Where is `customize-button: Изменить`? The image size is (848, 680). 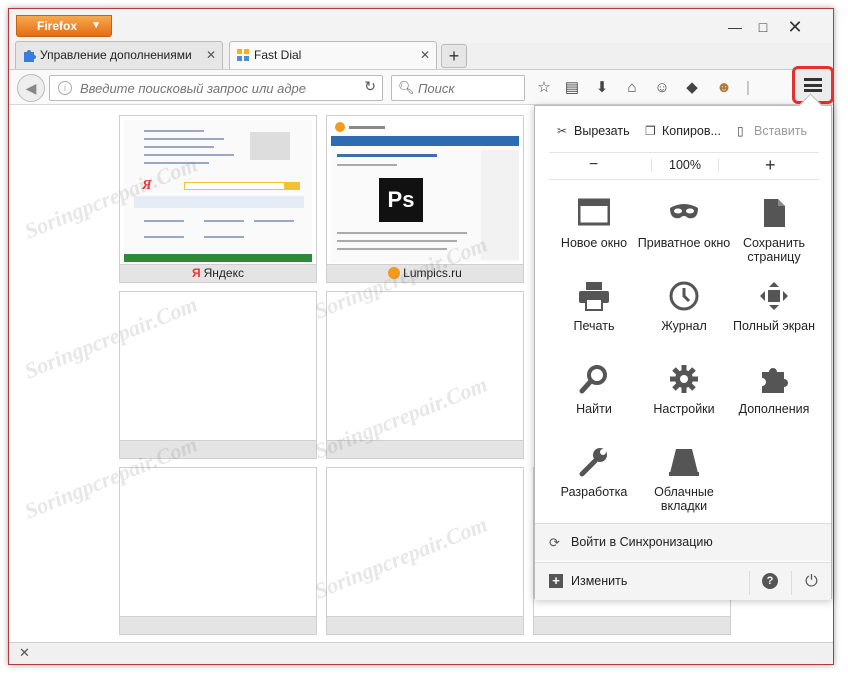
customize-button: Изменить is located at coordinates (599, 581).